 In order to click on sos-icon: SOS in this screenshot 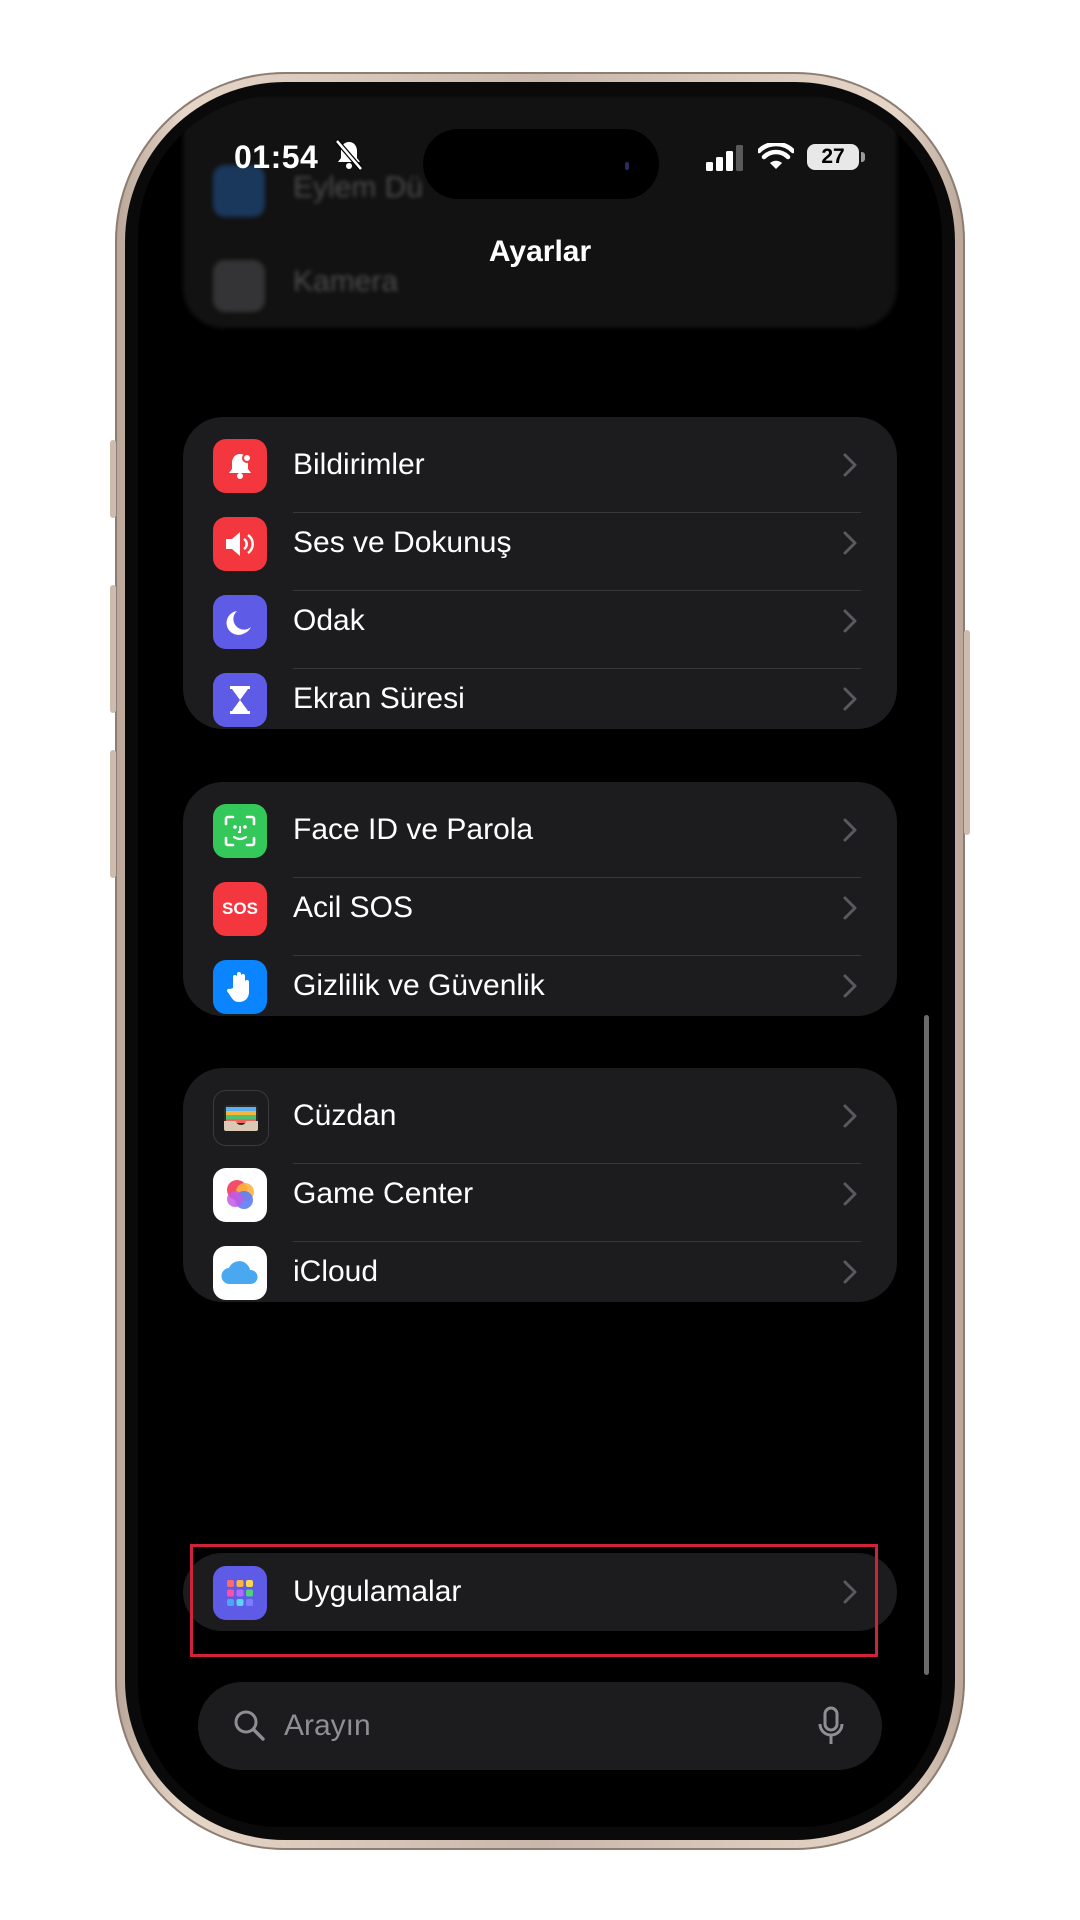, I will do `click(240, 909)`.